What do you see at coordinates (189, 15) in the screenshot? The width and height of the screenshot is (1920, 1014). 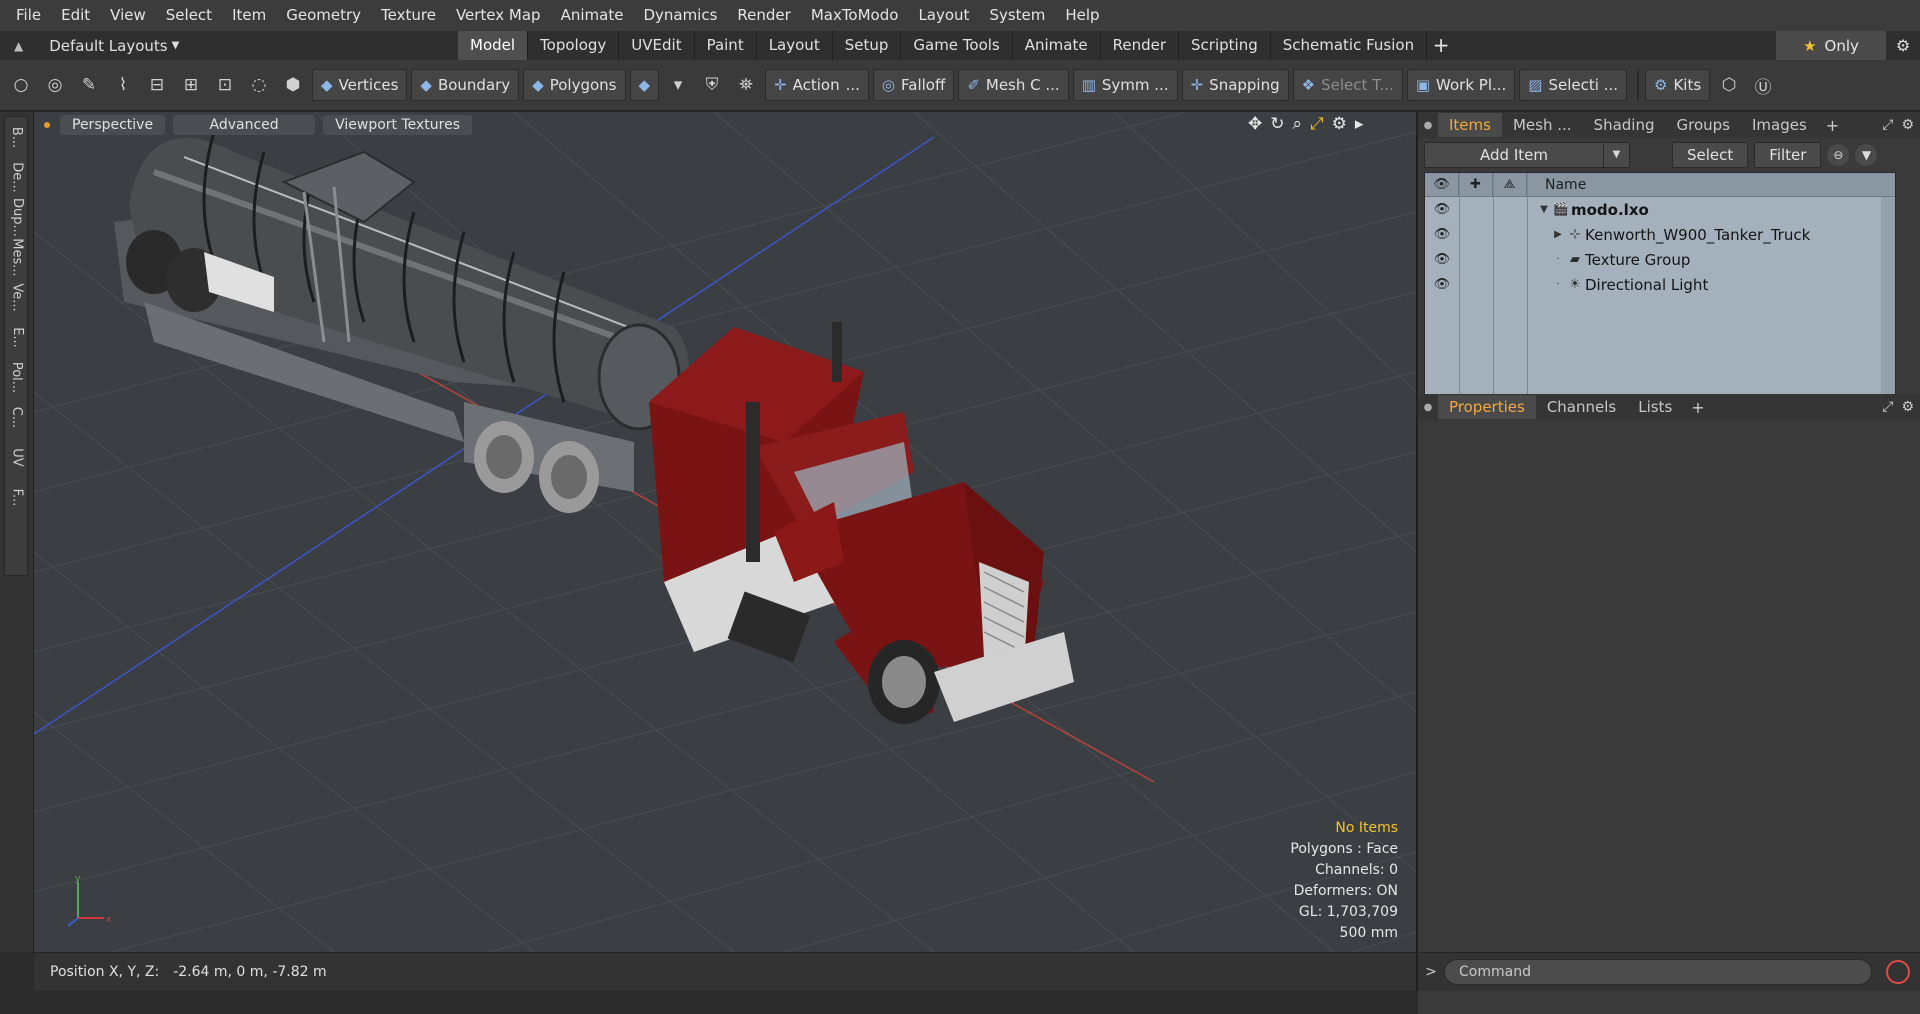 I see `menu-select: Select` at bounding box center [189, 15].